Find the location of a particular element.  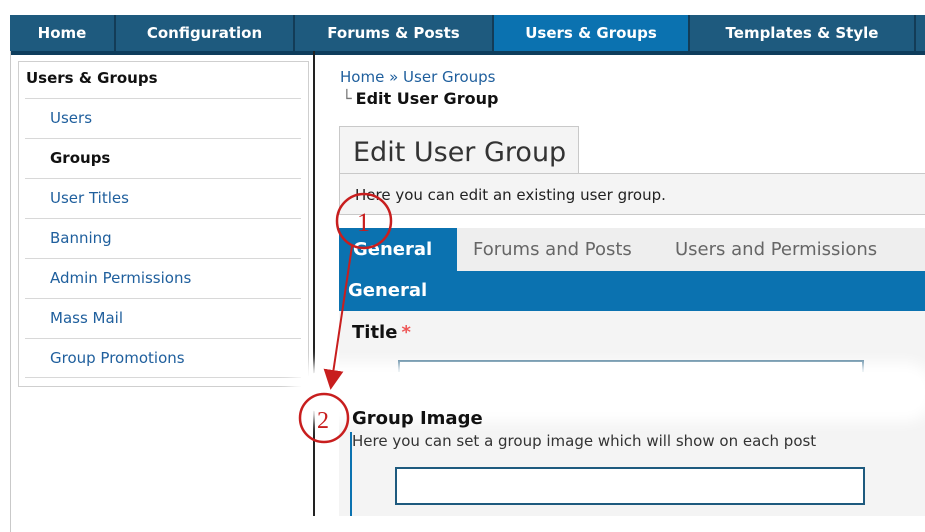

annotation-number-2: 2 is located at coordinates (323, 421).